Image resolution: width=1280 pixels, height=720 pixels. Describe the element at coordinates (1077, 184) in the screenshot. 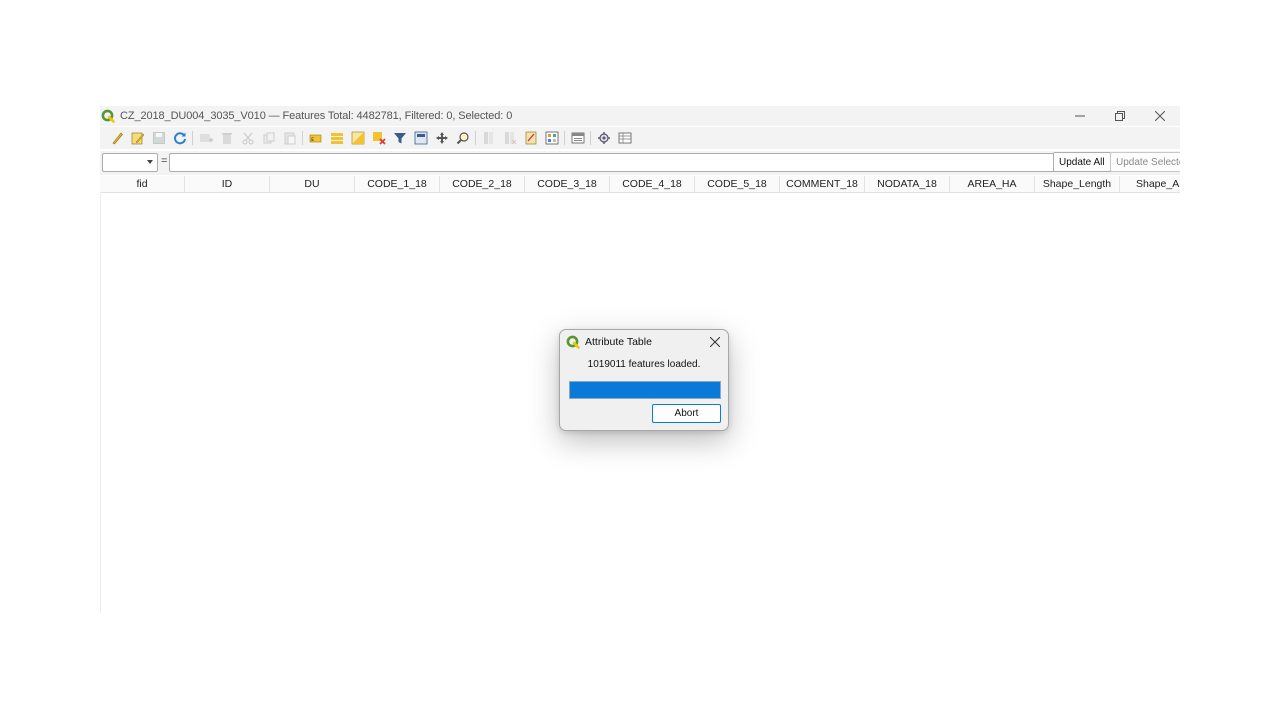

I see `column-header: Shape_Length` at that location.